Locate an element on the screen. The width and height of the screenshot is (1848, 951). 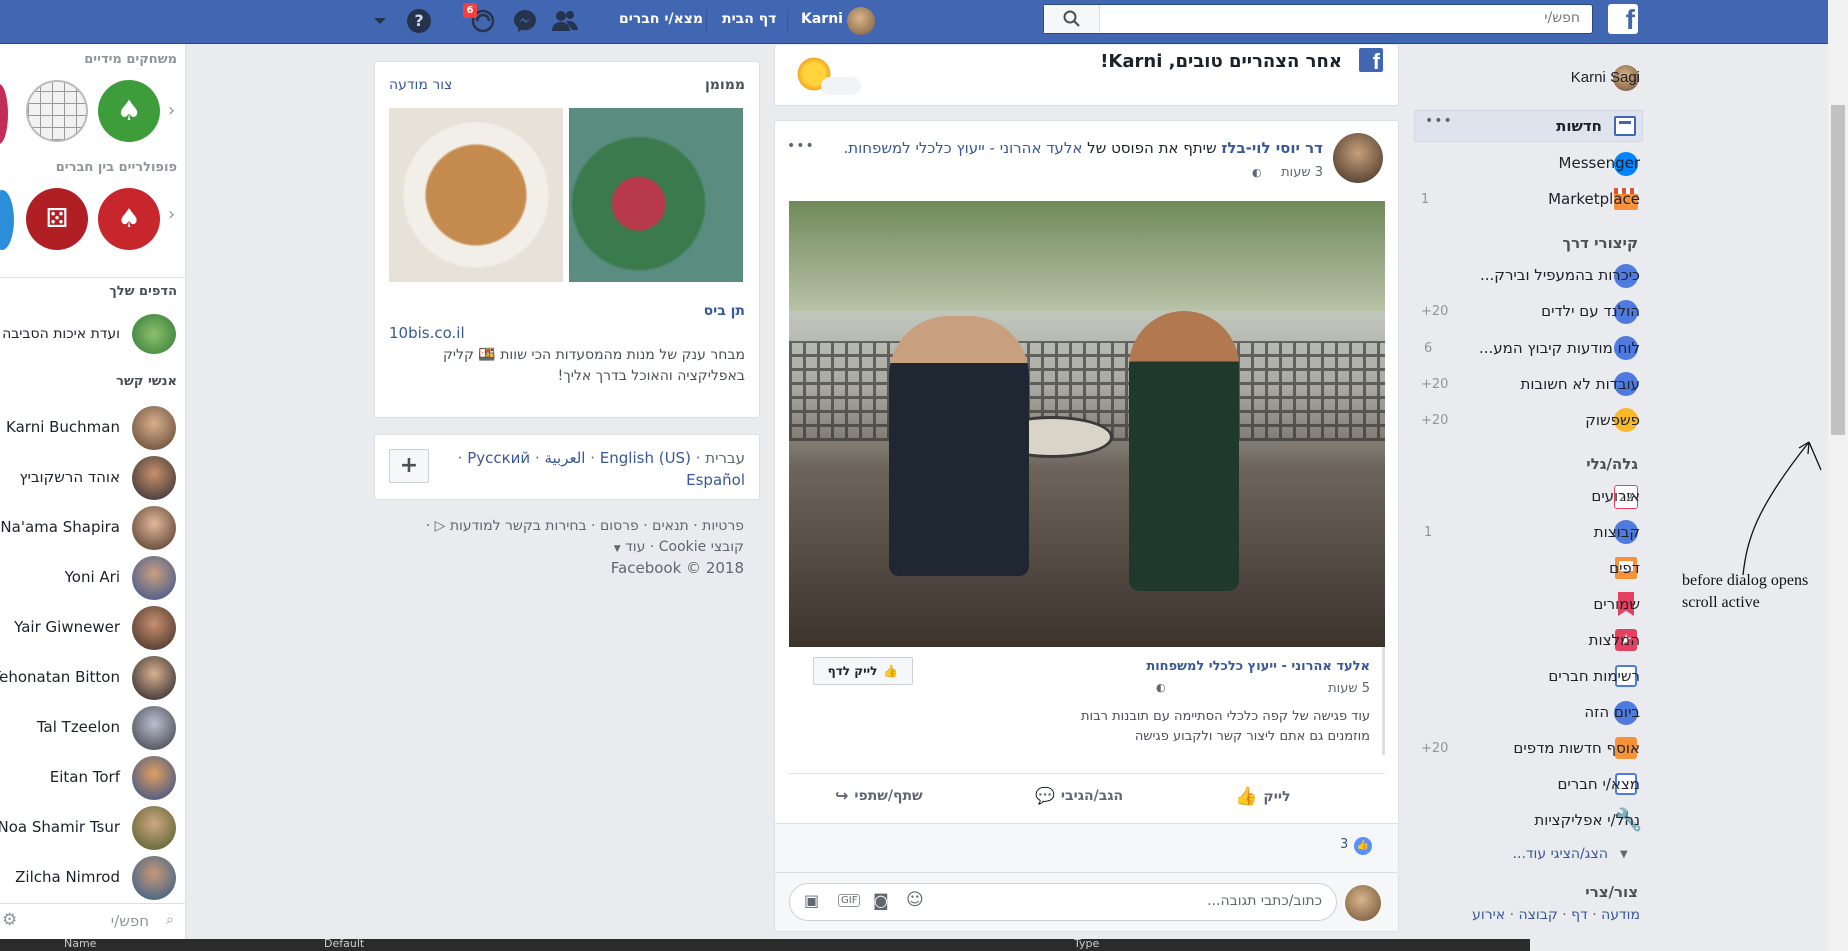
lang-arabic: العربية is located at coordinates (564, 458).